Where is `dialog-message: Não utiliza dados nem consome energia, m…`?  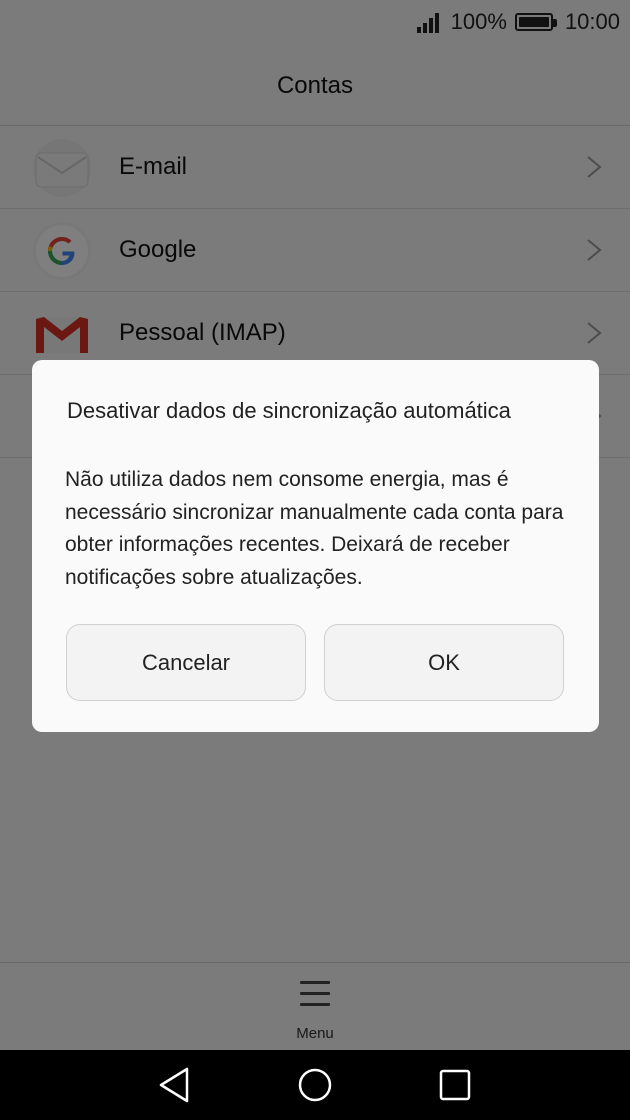 dialog-message: Não utiliza dados nem consome energia, m… is located at coordinates (314, 528).